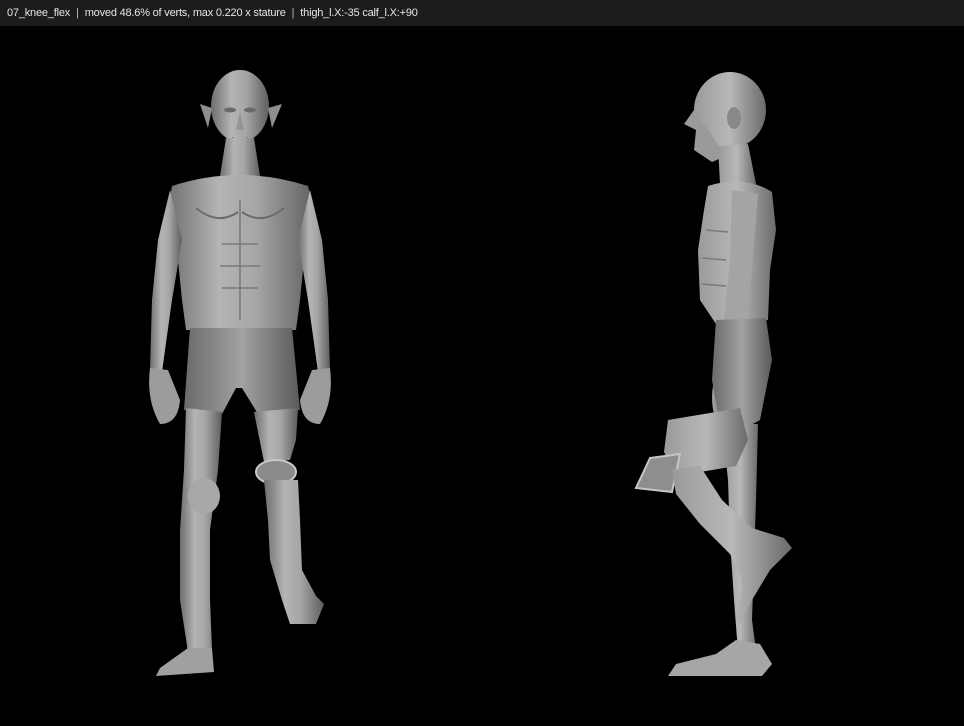  I want to click on front-left-ear, so click(206, 116).